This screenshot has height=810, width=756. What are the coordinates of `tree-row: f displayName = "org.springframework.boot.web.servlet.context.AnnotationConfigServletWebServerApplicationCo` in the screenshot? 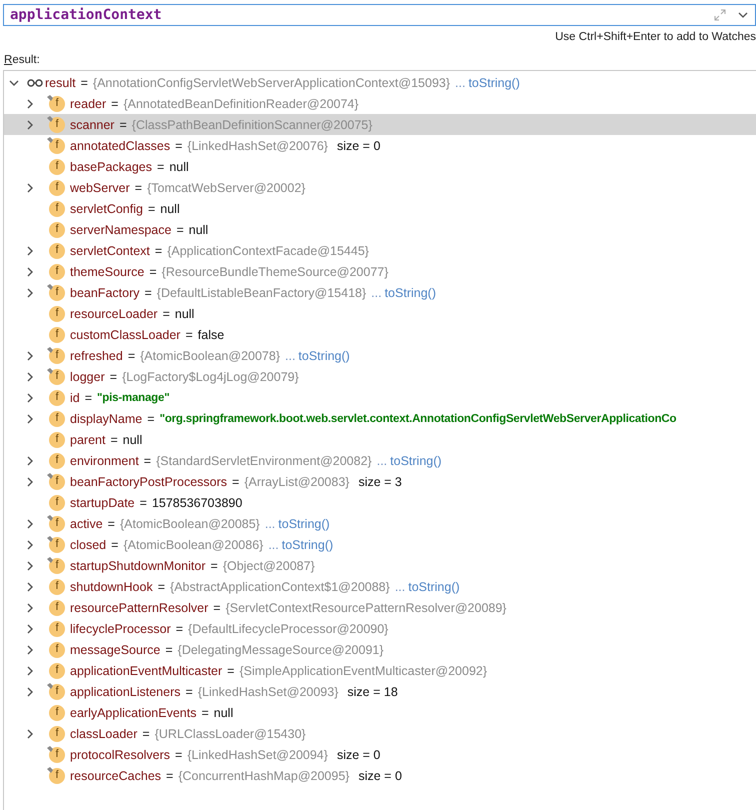 It's located at (380, 418).